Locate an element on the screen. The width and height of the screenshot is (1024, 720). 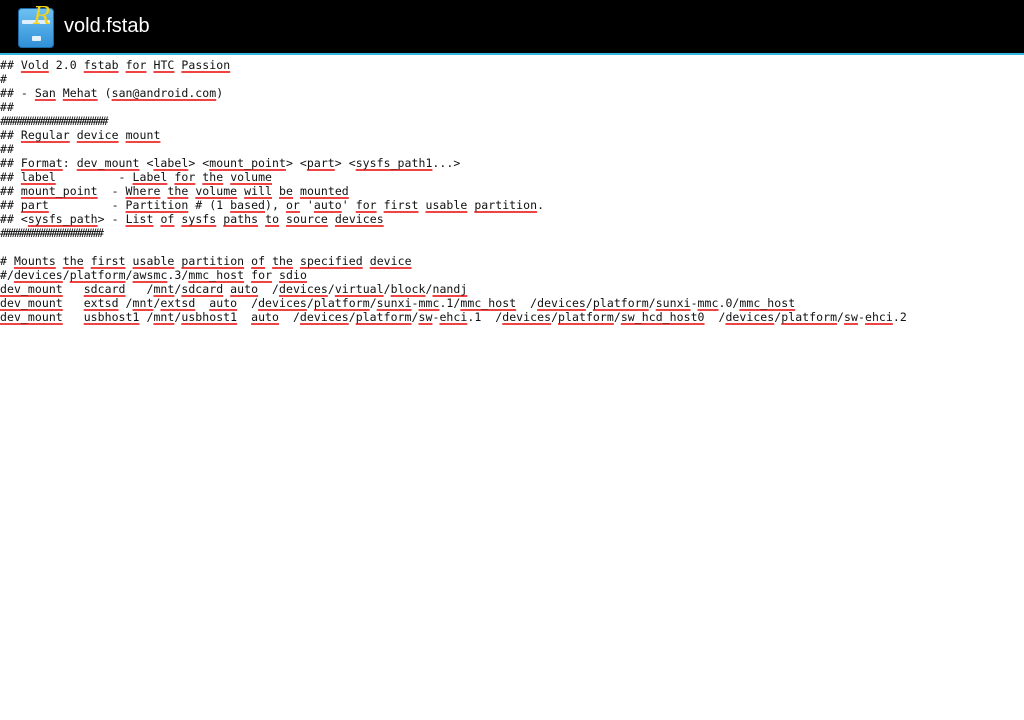
spellcheck-flagged-word: dev_mount is located at coordinates (31, 303).